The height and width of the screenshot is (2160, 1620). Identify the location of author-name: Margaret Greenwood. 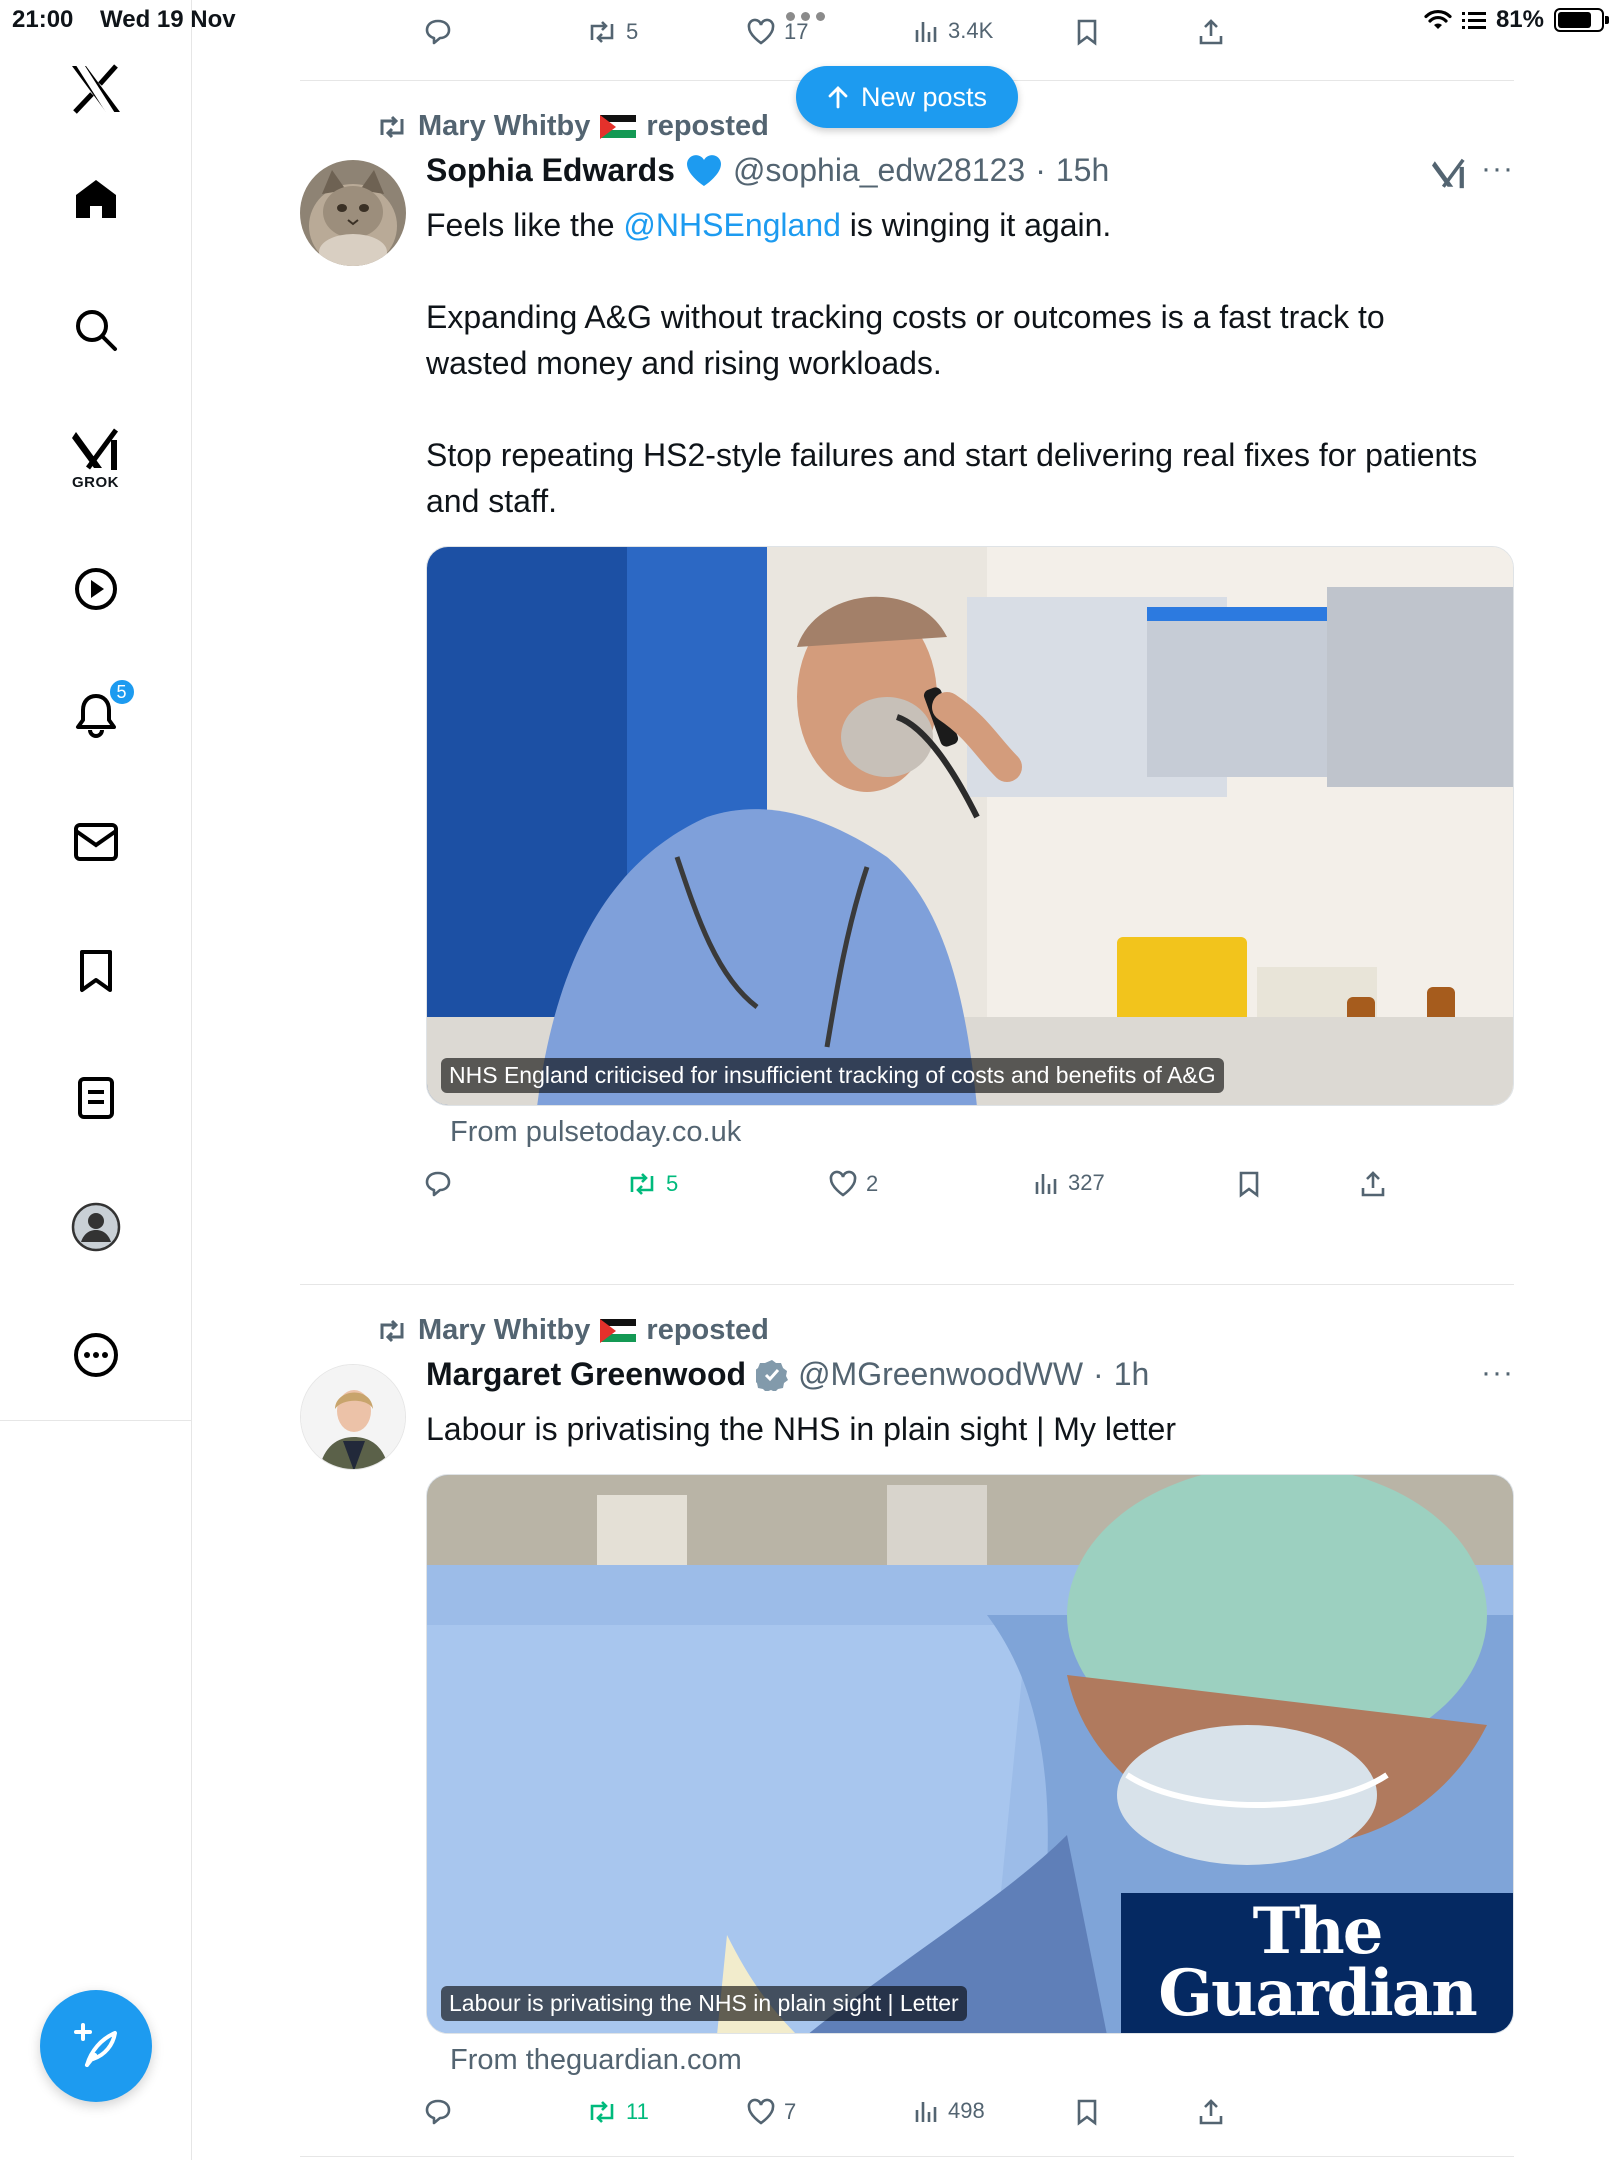
(586, 1374).